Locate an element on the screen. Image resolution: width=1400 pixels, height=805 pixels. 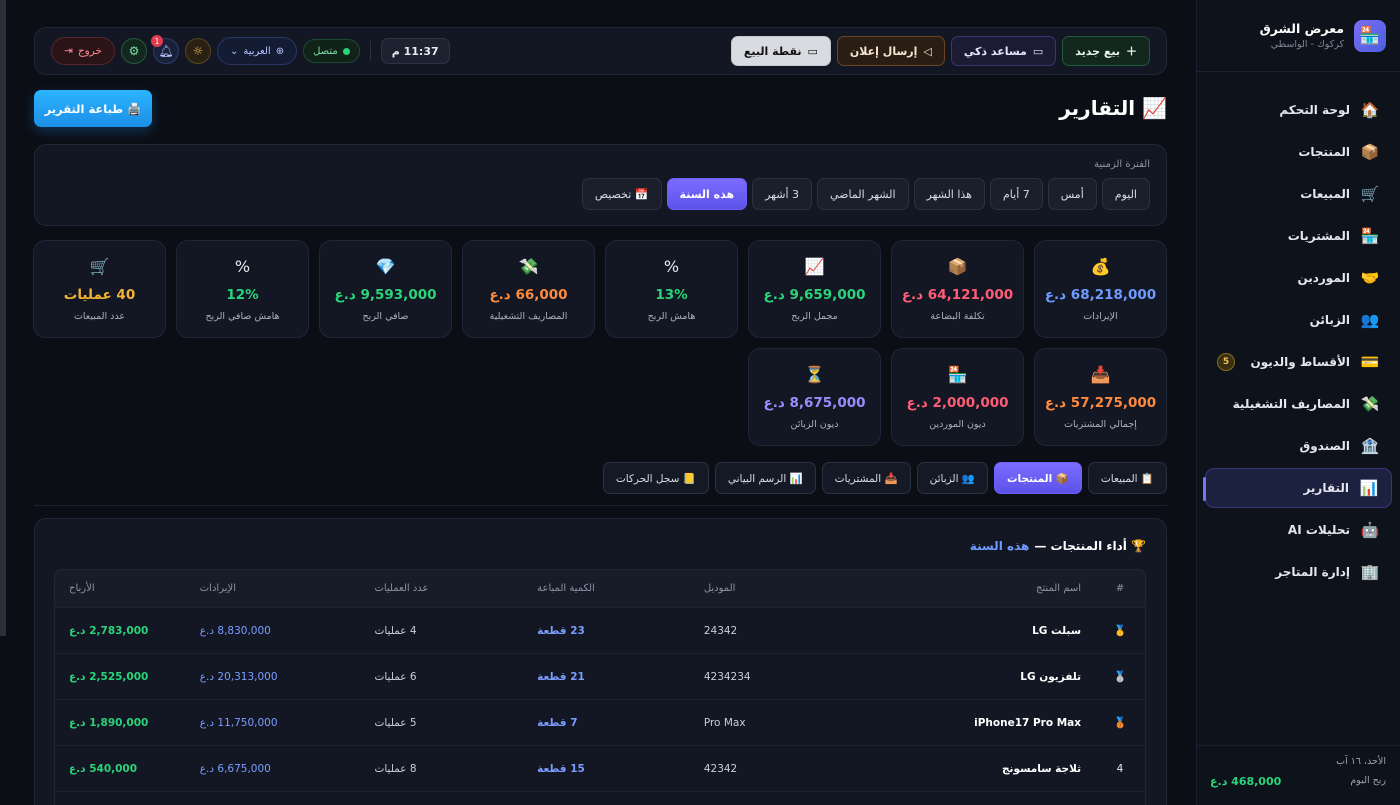
page-title: 📈 التقارير is located at coordinates (1113, 108).